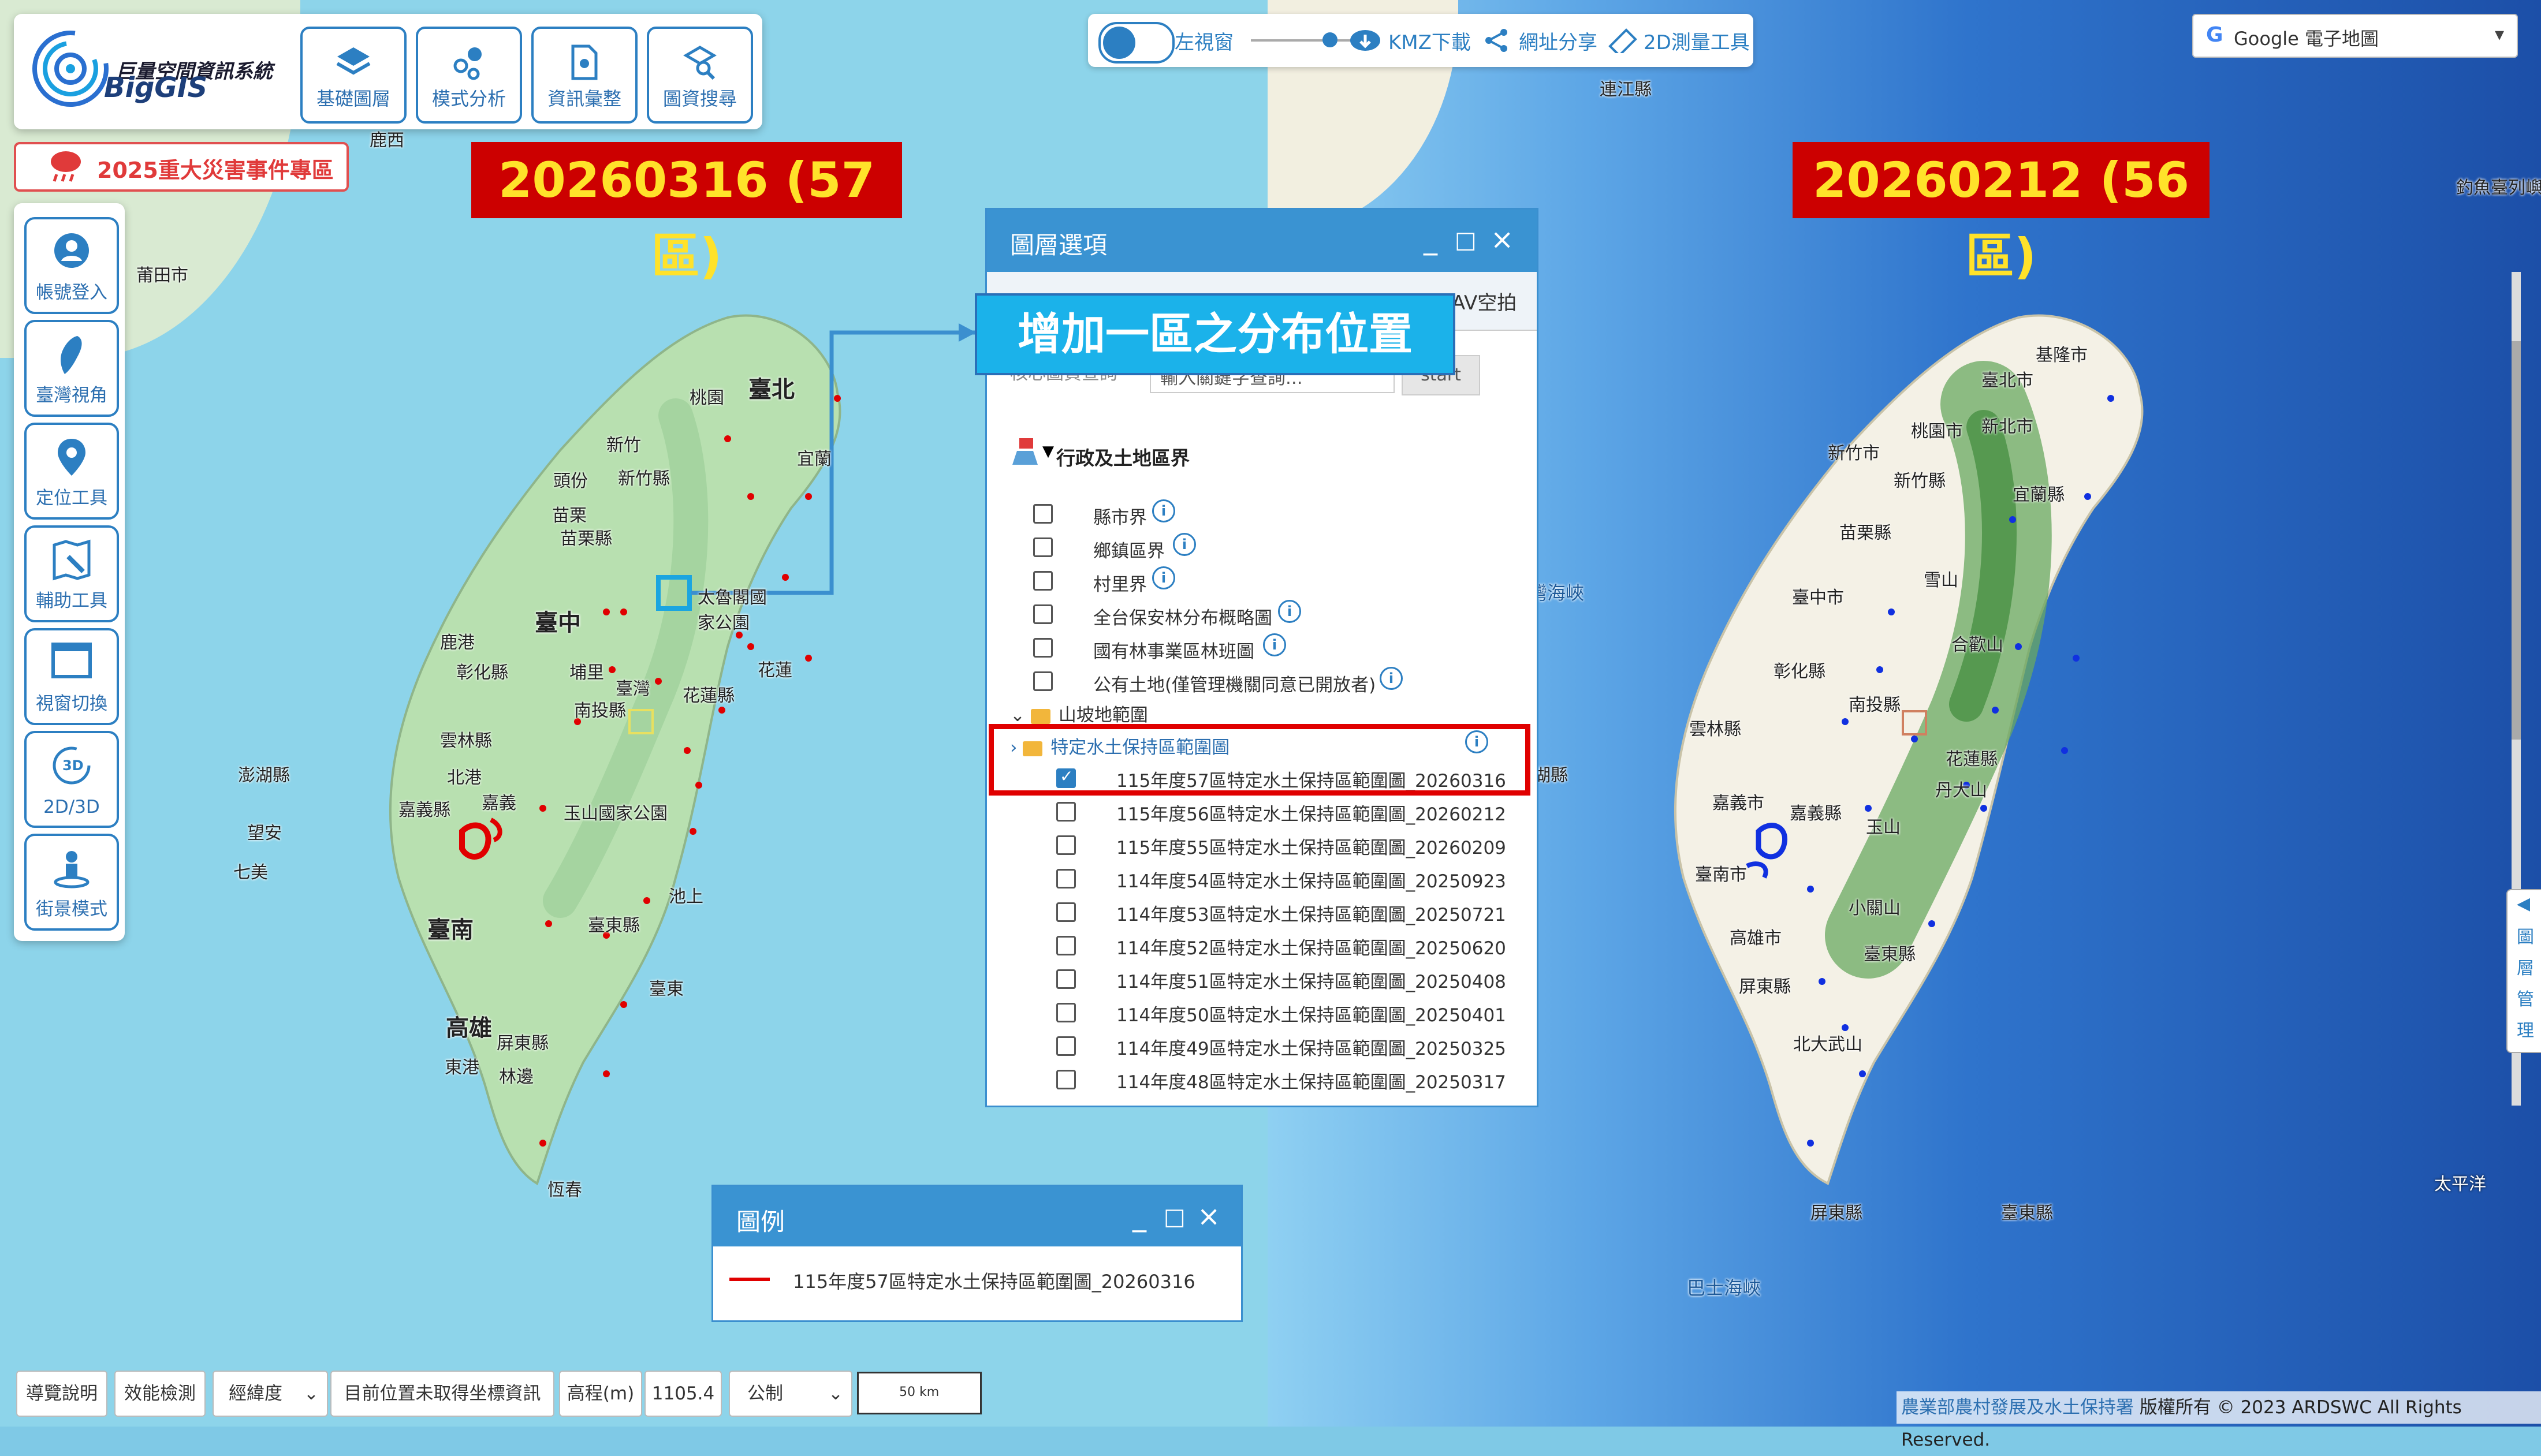 This screenshot has width=2541, height=1456. I want to click on place-changhua: 彰化縣, so click(482, 673).